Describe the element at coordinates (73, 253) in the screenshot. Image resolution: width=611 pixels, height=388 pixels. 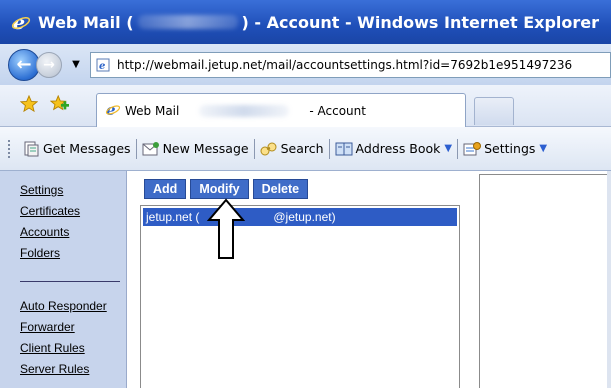
I see `sidebar-link-folders: Folders` at that location.